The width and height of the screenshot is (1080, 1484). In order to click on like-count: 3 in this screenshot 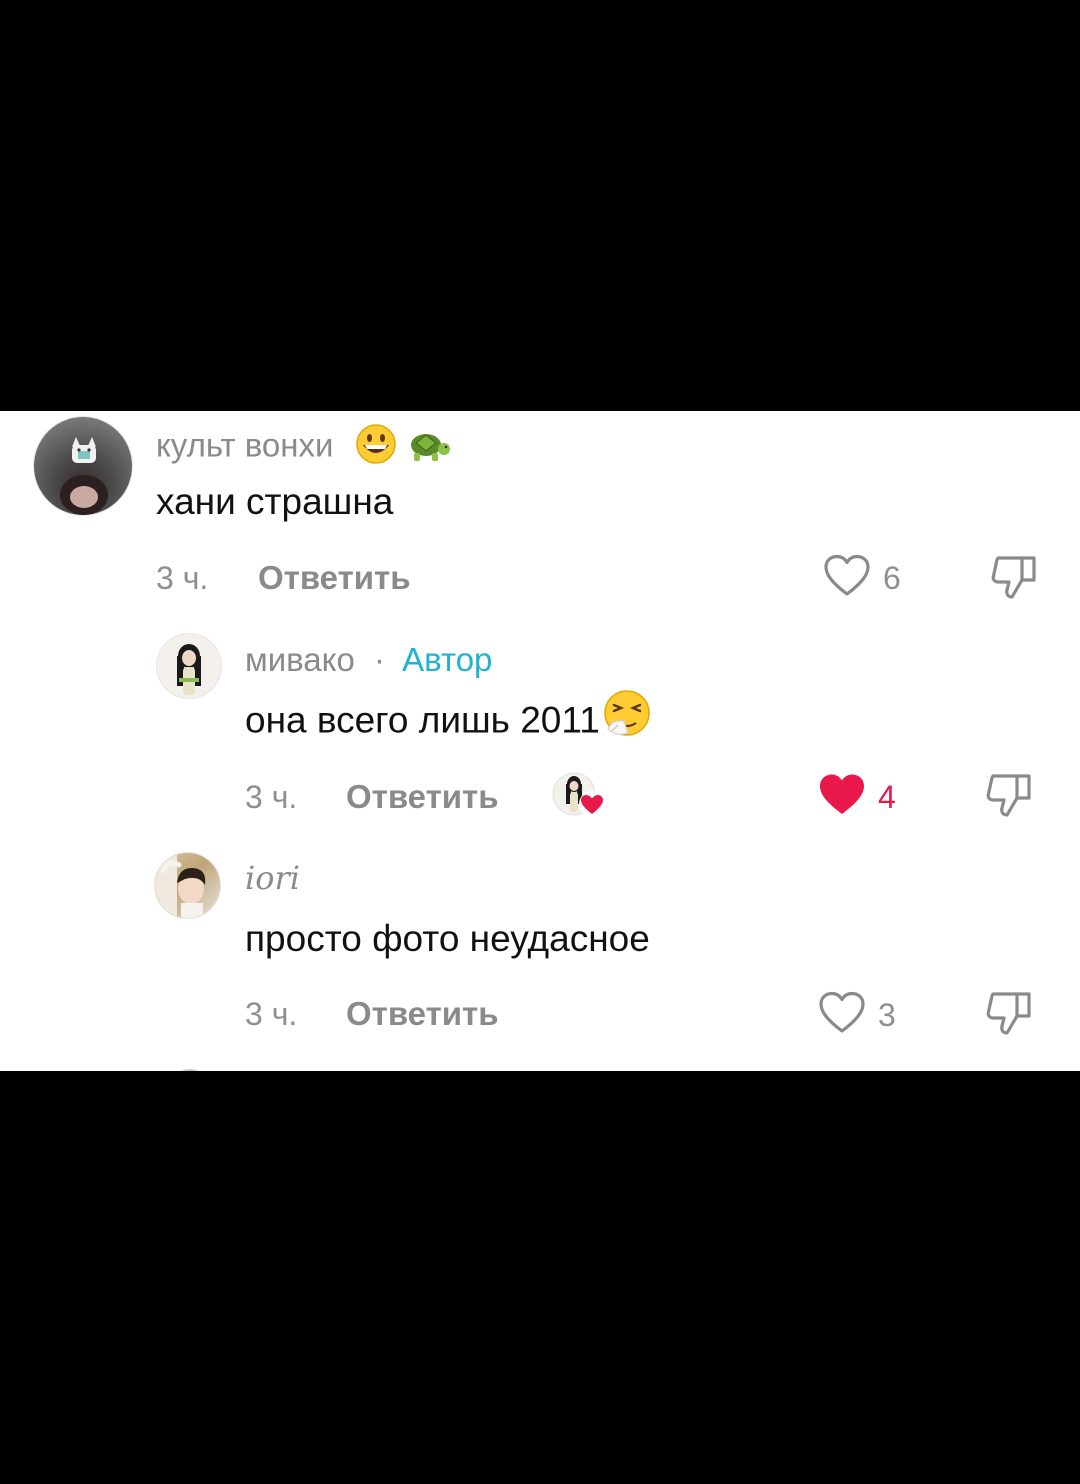, I will do `click(887, 1015)`.